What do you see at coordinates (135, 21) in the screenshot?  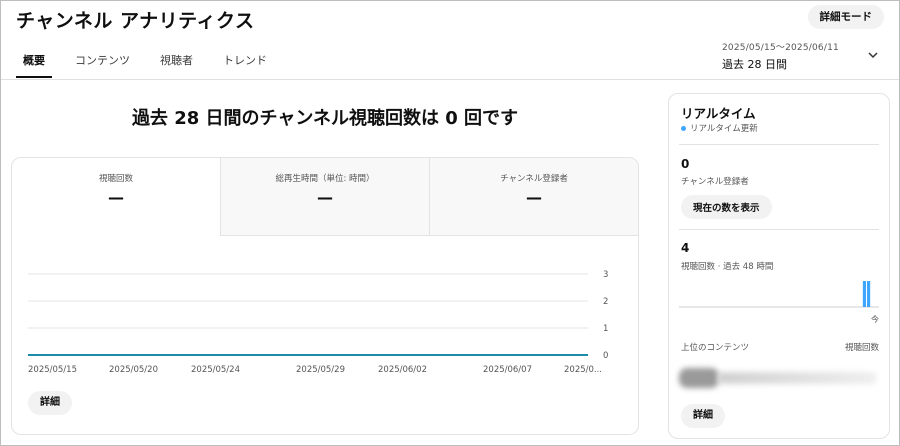 I see `page-title: チャンネル アナリティクス` at bounding box center [135, 21].